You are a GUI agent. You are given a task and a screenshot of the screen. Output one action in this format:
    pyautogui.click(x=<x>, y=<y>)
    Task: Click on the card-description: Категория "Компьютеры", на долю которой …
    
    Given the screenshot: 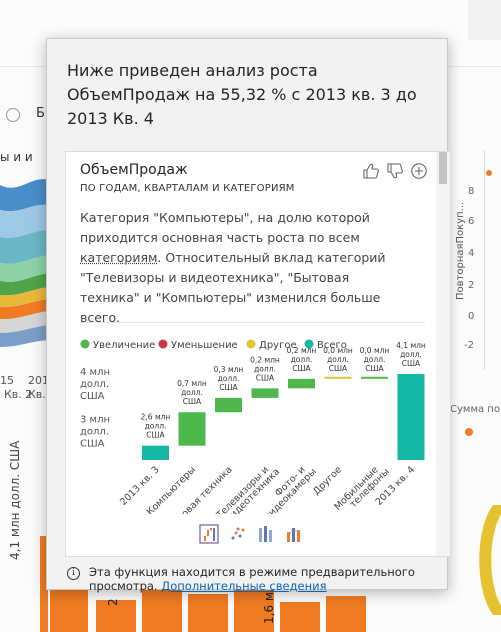 What is the action you would take?
    pyautogui.click(x=245, y=268)
    